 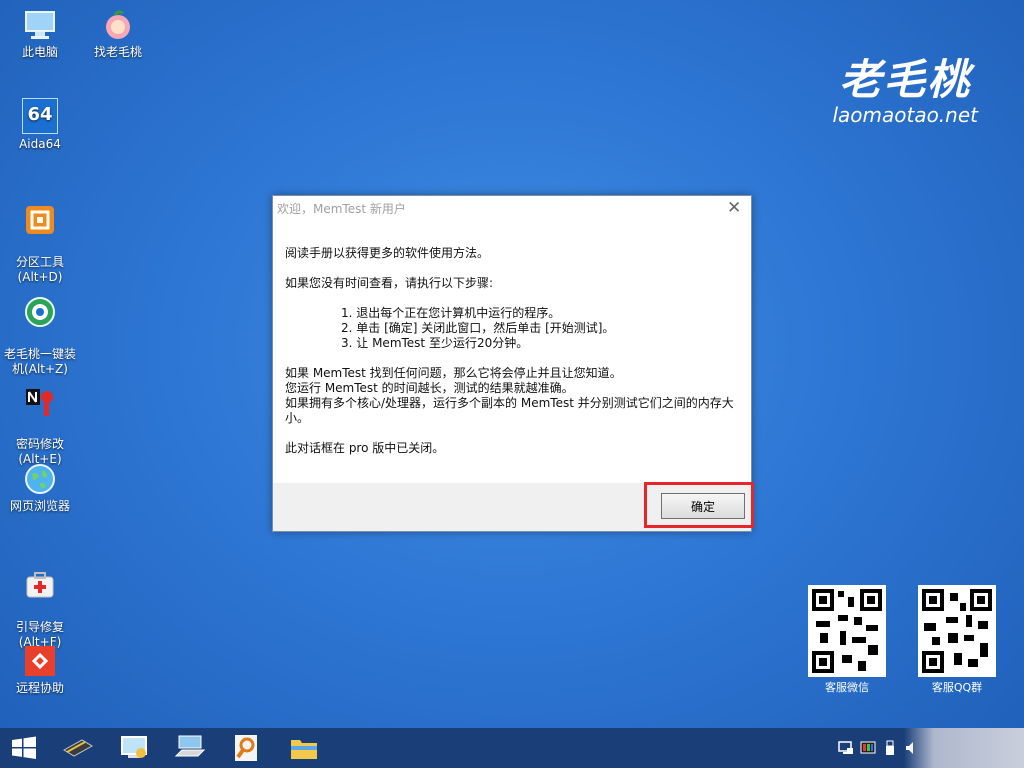 What do you see at coordinates (389, 283) in the screenshot?
I see `steps-intro-text: 如果您没有时间查看，请执行以下步骤:` at bounding box center [389, 283].